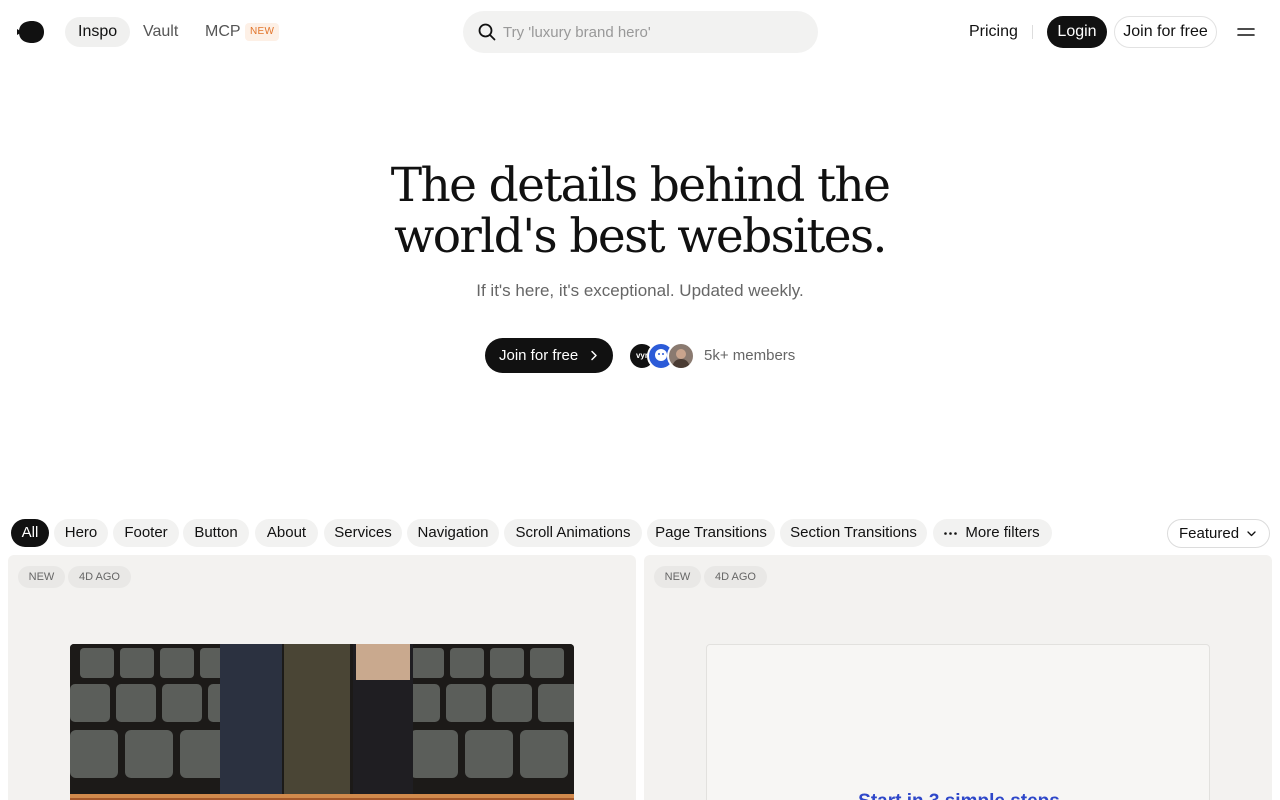  I want to click on preview-heading: Start in 3 simple steps, so click(959, 794).